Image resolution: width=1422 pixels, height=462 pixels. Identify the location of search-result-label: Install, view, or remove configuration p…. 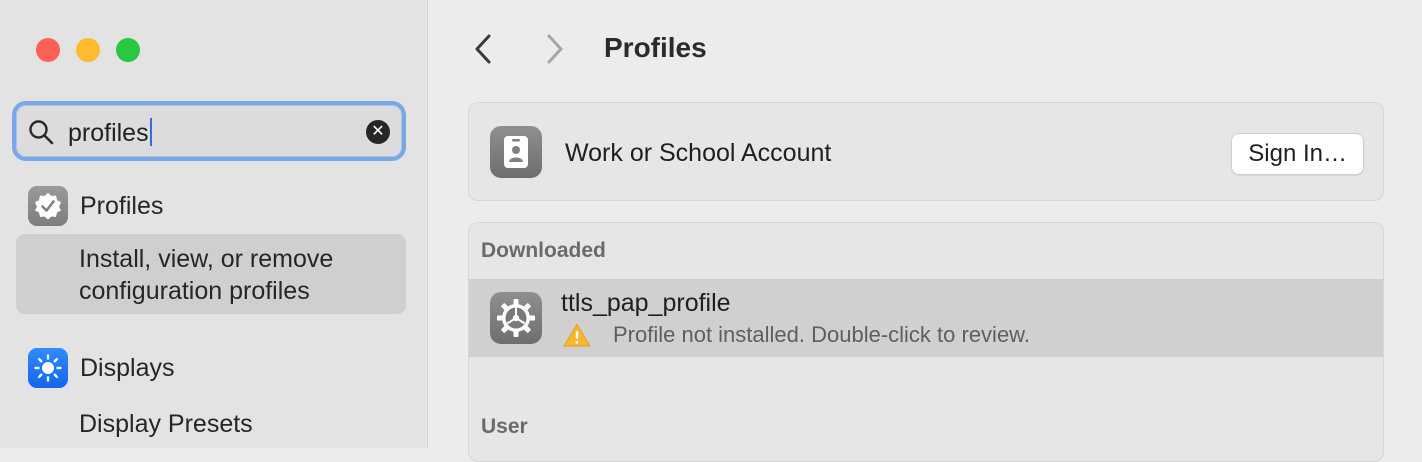
(206, 275).